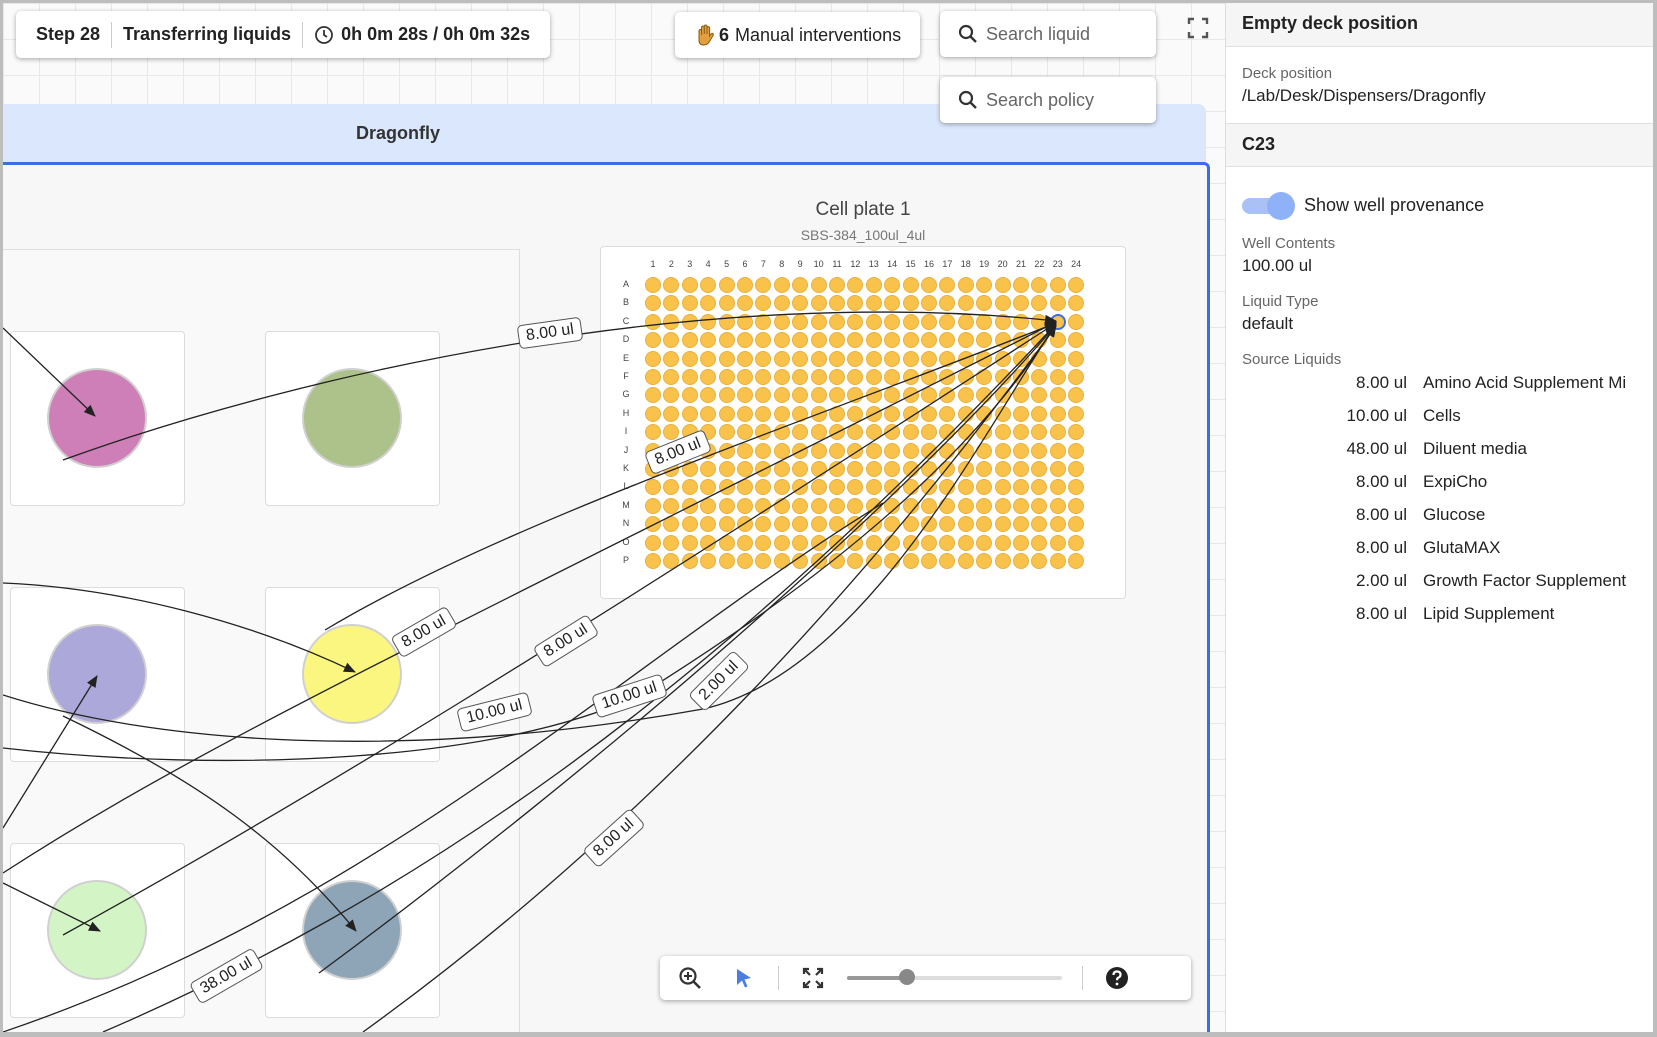 Image resolution: width=1657 pixels, height=1037 pixels. Describe the element at coordinates (1268, 206) in the screenshot. I see `toggle-switch` at that location.